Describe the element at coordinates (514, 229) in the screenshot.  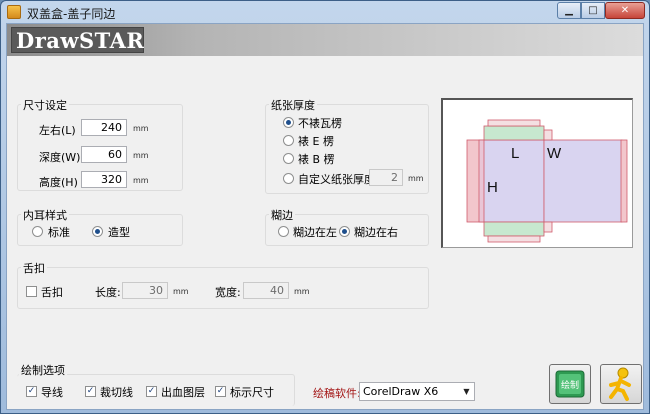
I see `bottom-lid-panel` at that location.